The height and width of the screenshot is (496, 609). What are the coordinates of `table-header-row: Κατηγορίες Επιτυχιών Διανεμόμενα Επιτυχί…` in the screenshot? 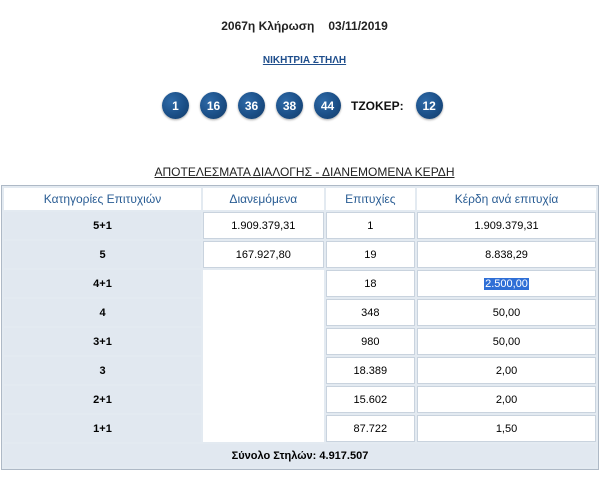 It's located at (300, 199).